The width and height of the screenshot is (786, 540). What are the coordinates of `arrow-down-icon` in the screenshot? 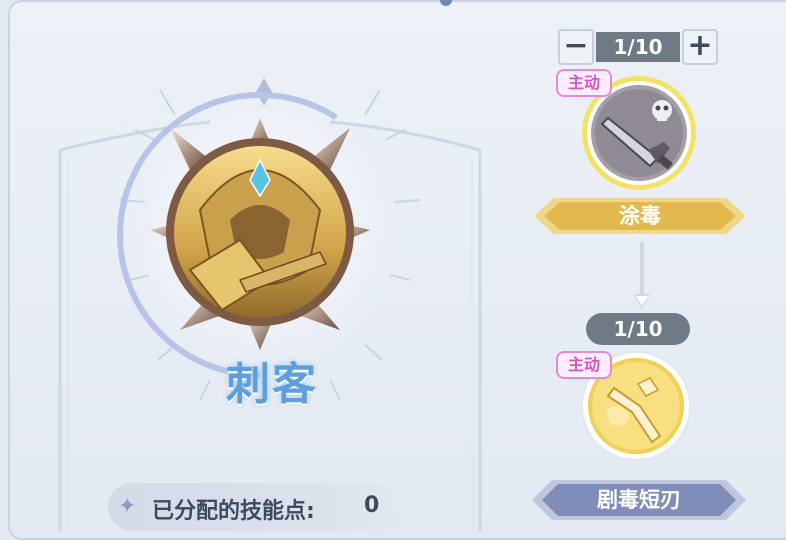 It's located at (642, 276).